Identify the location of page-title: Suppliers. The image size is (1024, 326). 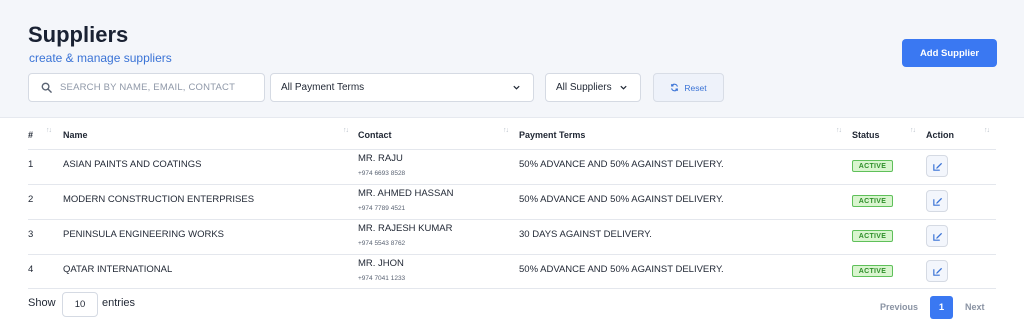
(78, 34).